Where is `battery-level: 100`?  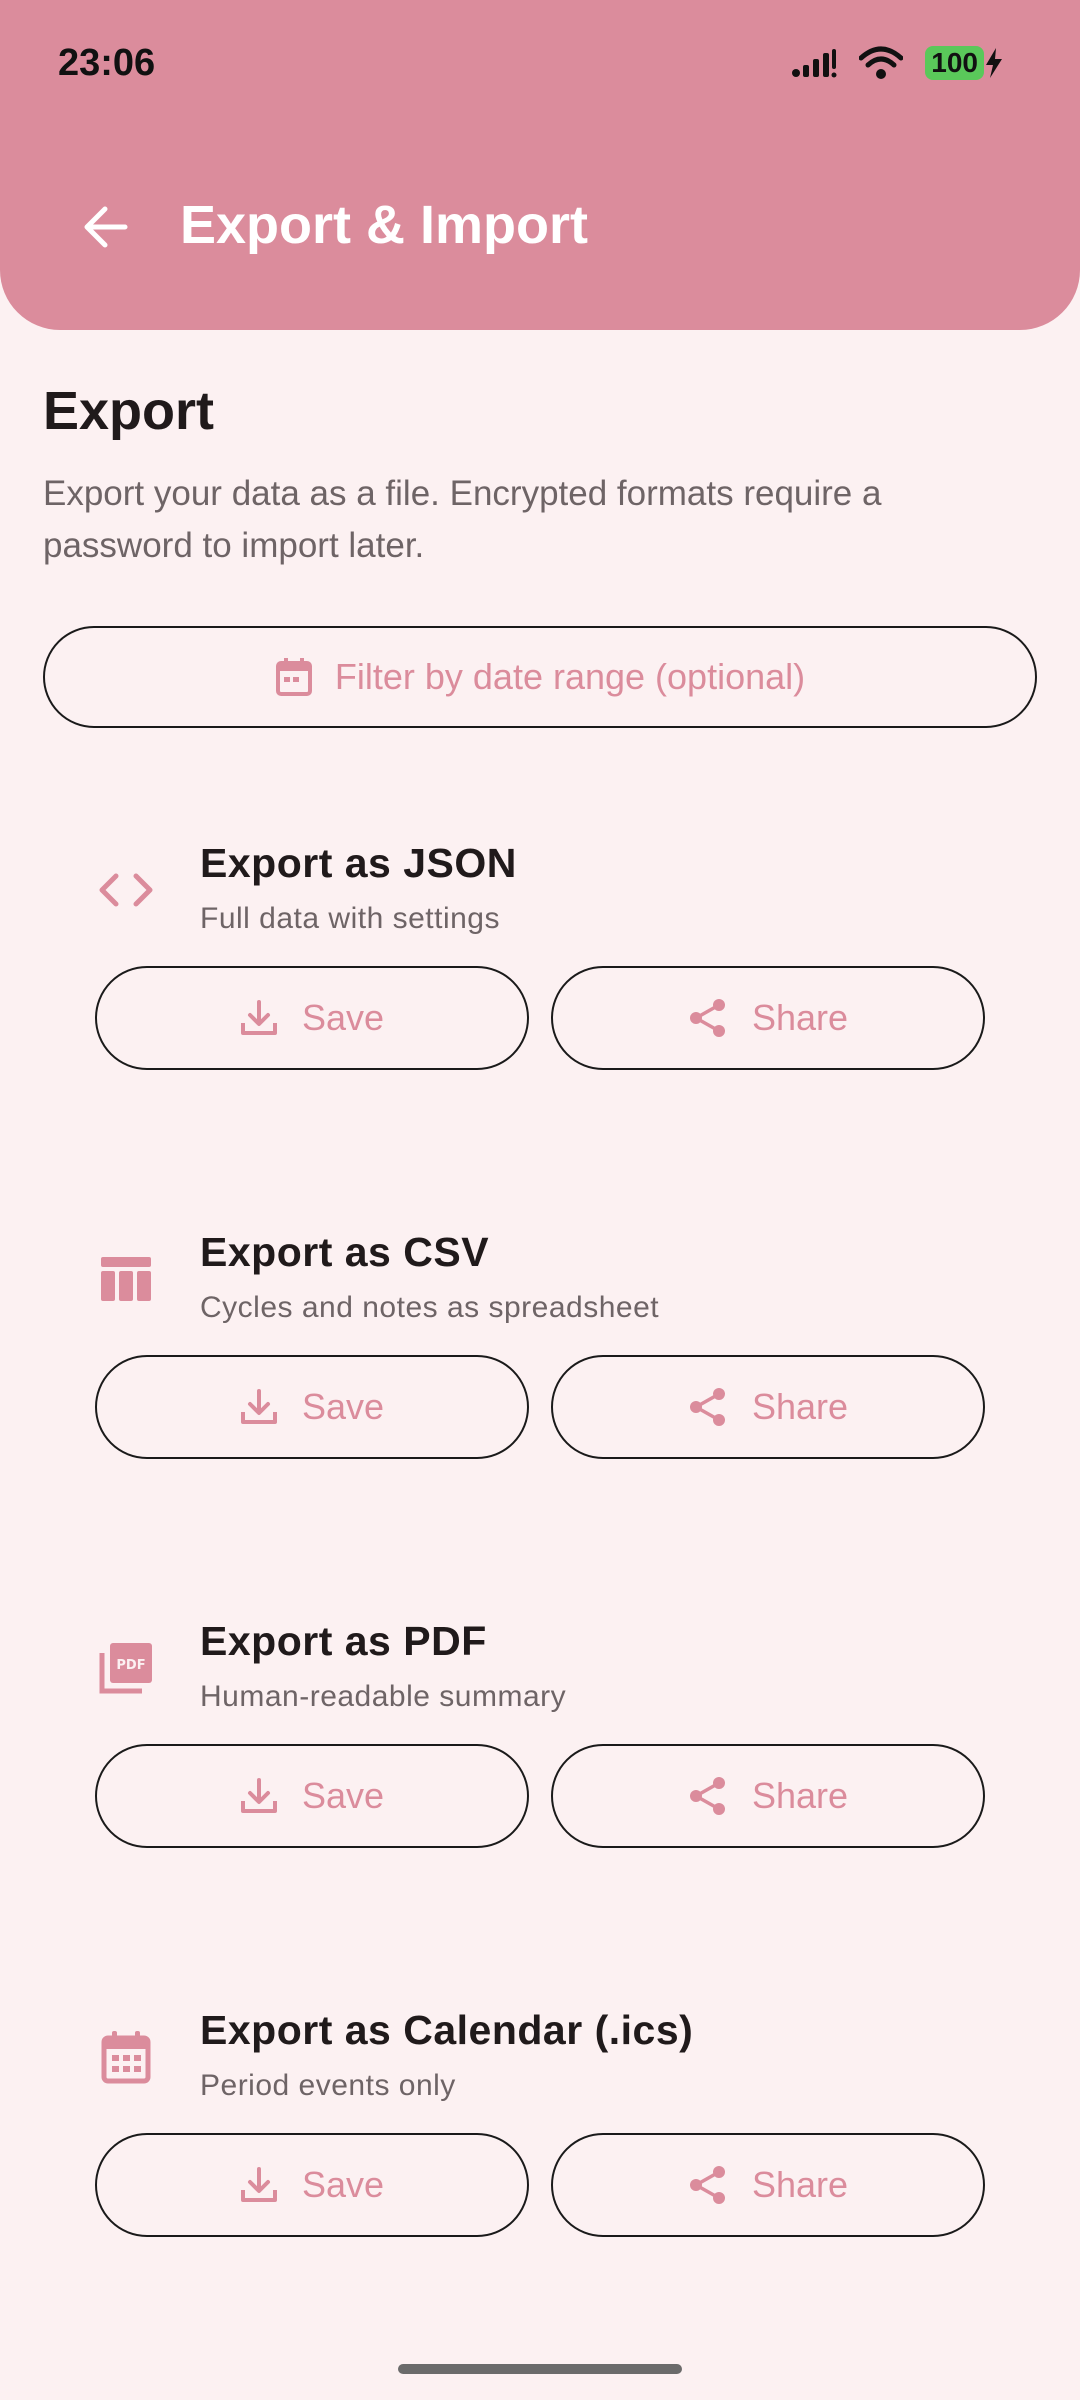
battery-level: 100 is located at coordinates (954, 63).